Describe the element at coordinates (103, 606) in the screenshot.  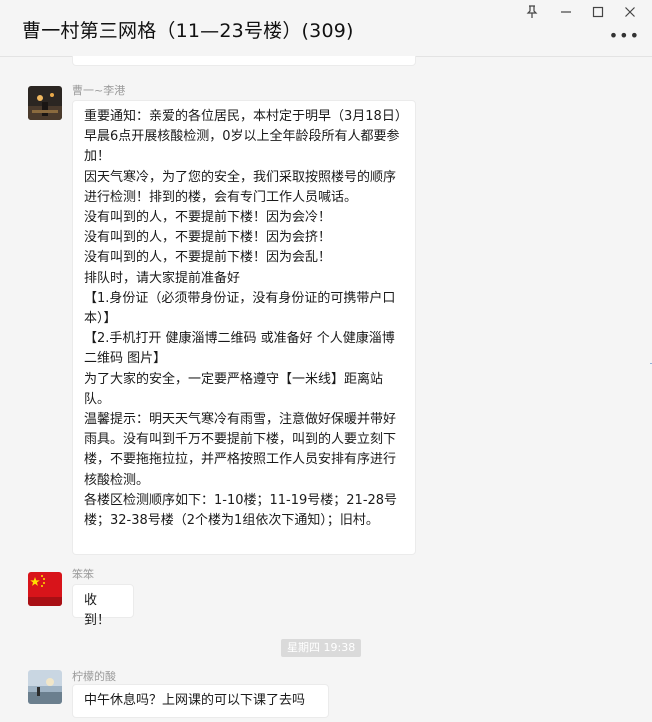
I see `message-bubble: 收到！` at that location.